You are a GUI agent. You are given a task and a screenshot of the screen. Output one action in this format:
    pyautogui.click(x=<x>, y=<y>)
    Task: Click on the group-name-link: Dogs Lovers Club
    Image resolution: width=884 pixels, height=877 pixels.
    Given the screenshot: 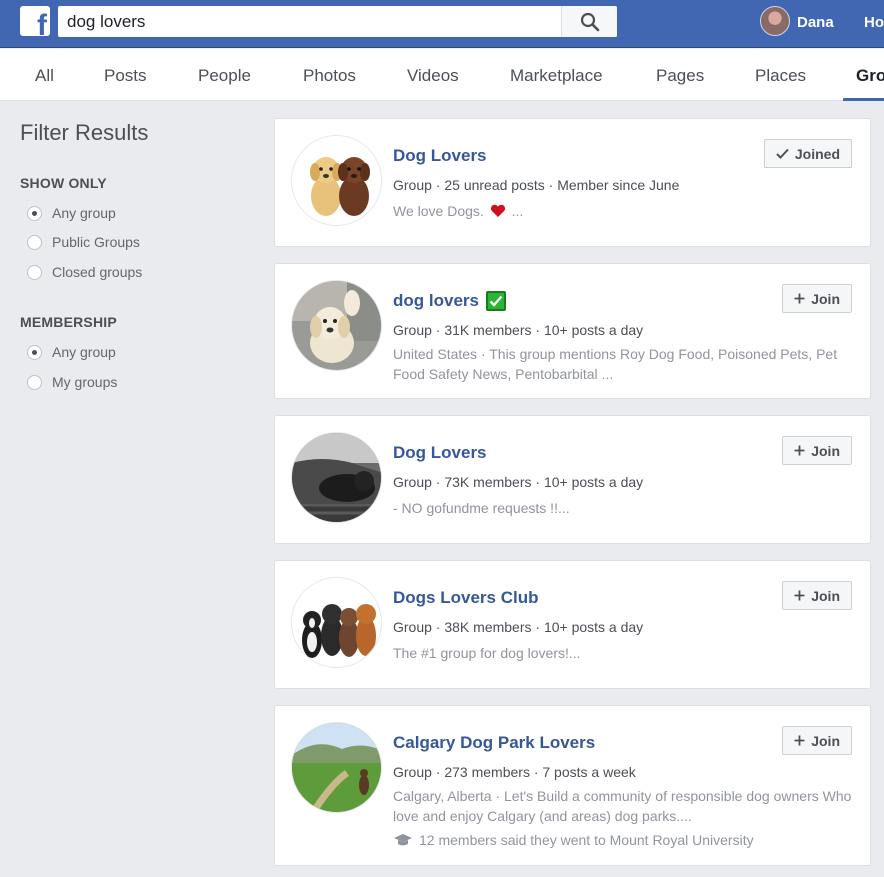 What is the action you would take?
    pyautogui.click(x=465, y=598)
    